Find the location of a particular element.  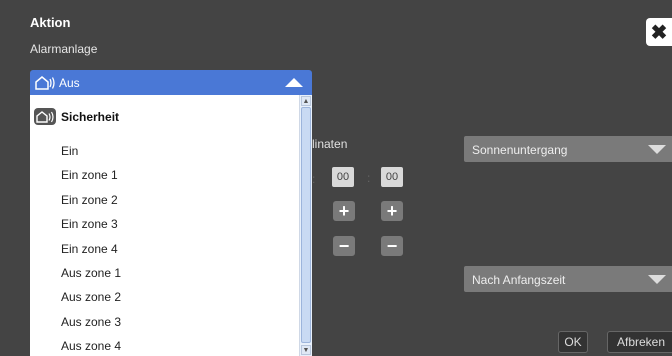

list-item: Ein zone 4 is located at coordinates (165, 249).